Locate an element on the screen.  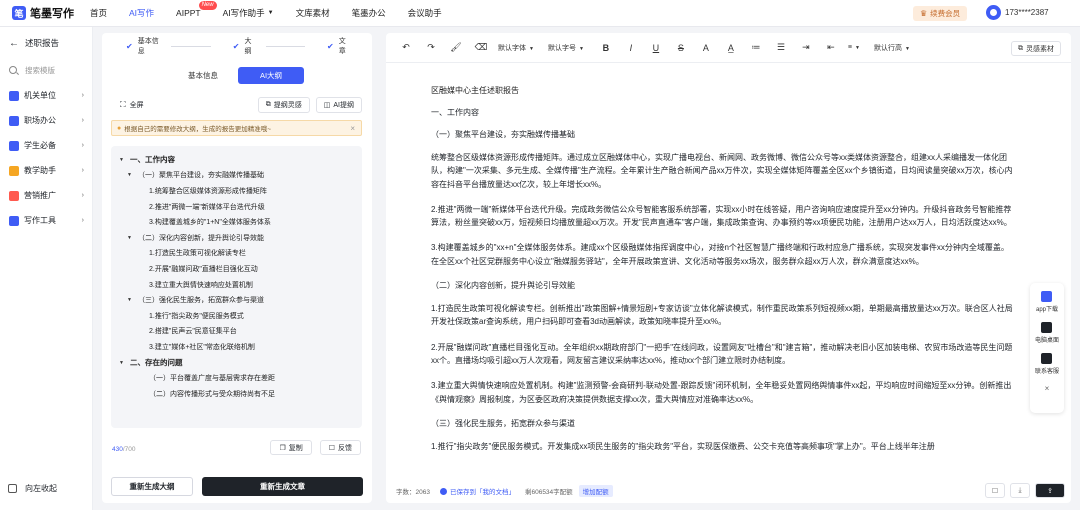
fullscreen-button: ⛶ 全屏 is located at coordinates (182, 105).